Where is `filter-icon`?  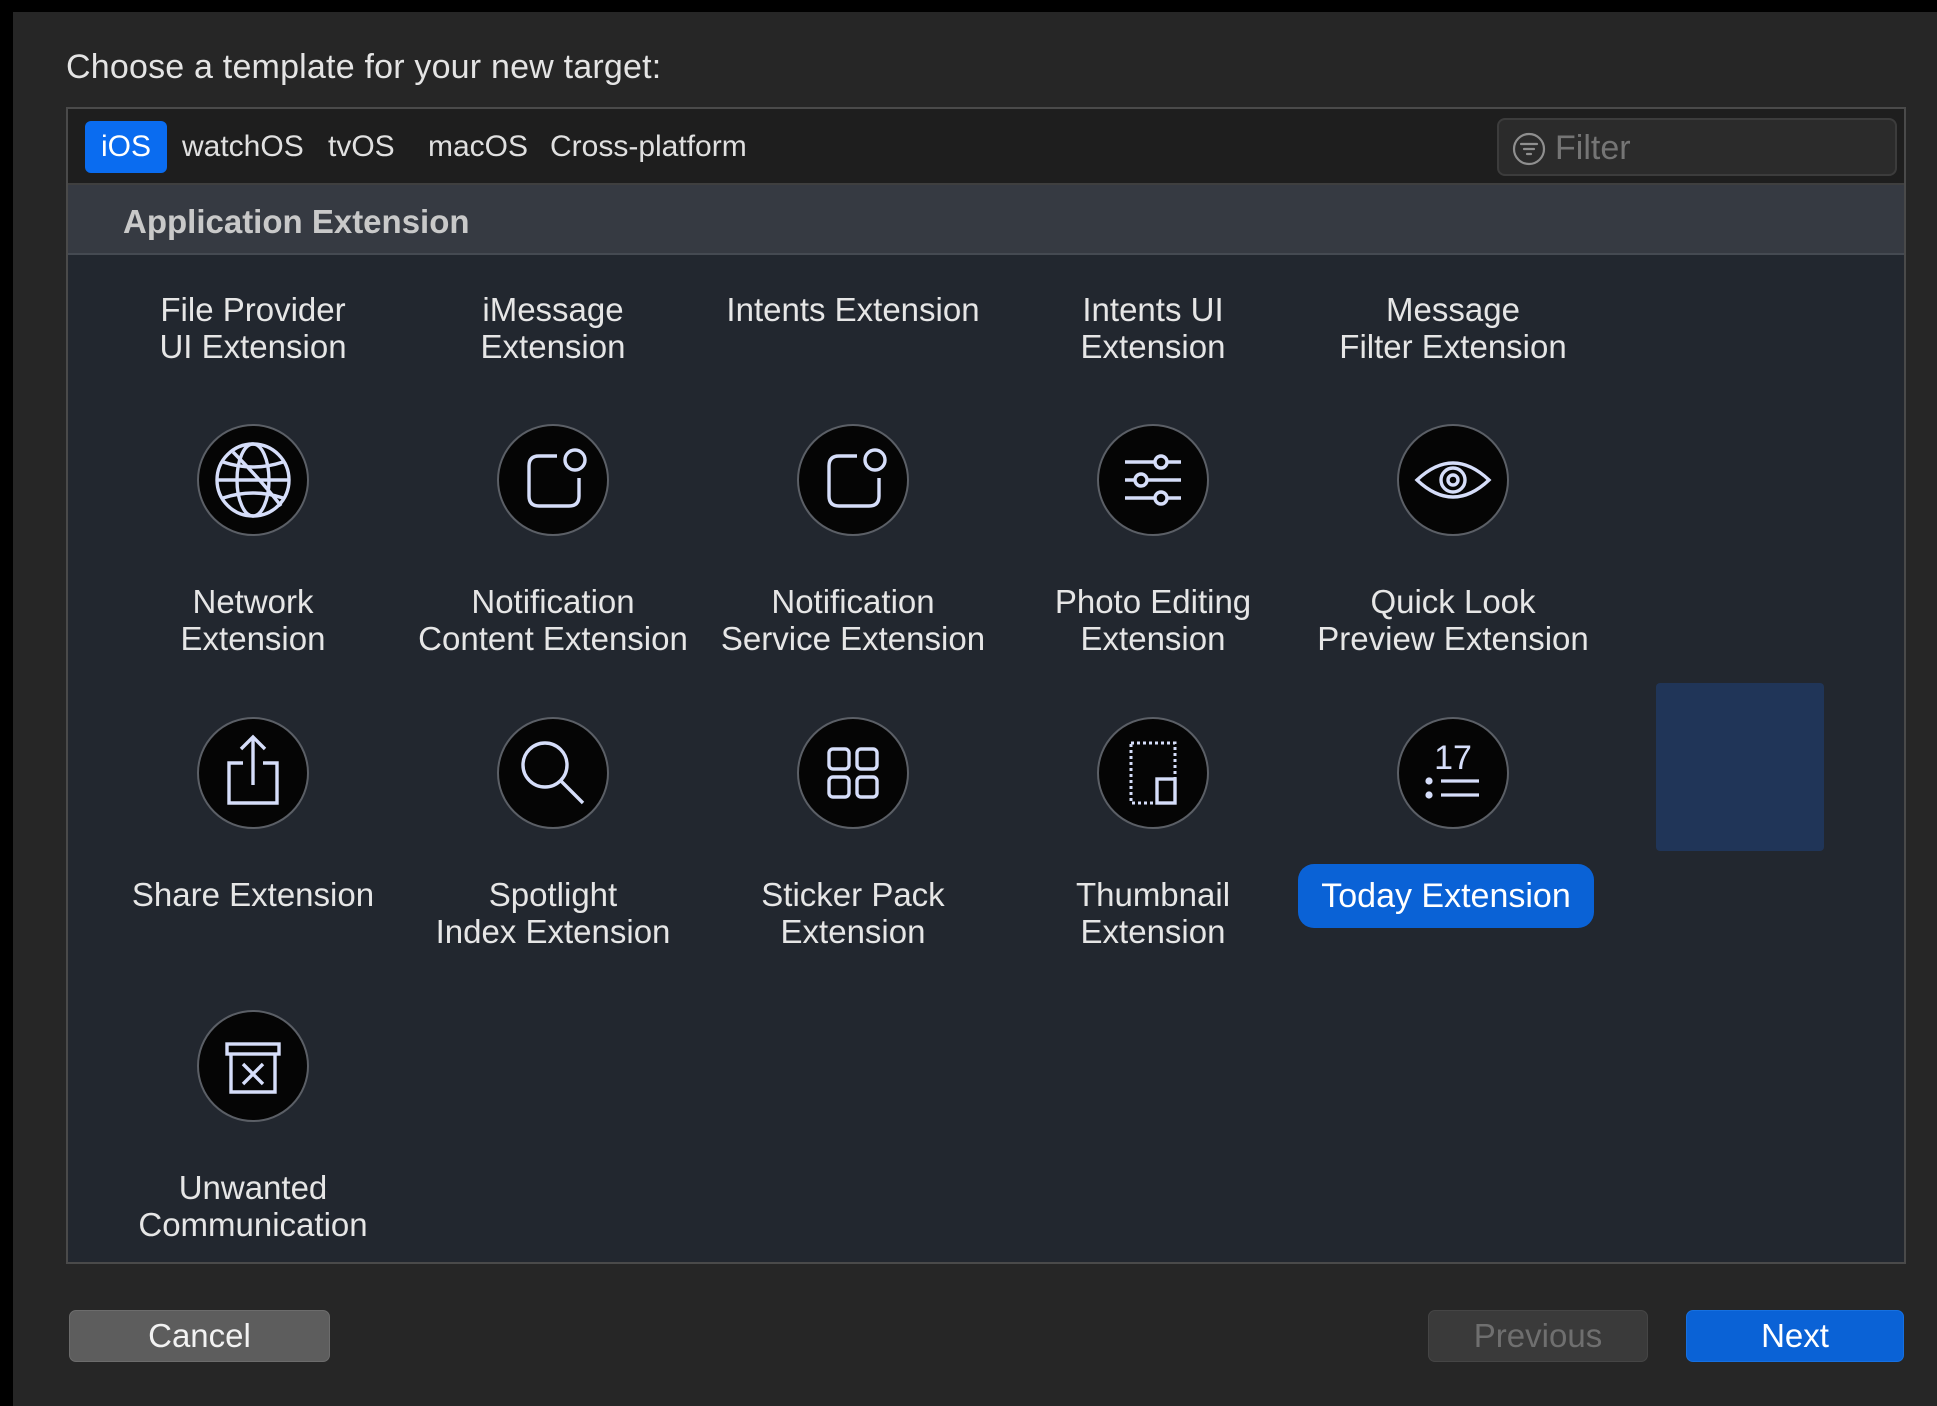
filter-icon is located at coordinates (1529, 149).